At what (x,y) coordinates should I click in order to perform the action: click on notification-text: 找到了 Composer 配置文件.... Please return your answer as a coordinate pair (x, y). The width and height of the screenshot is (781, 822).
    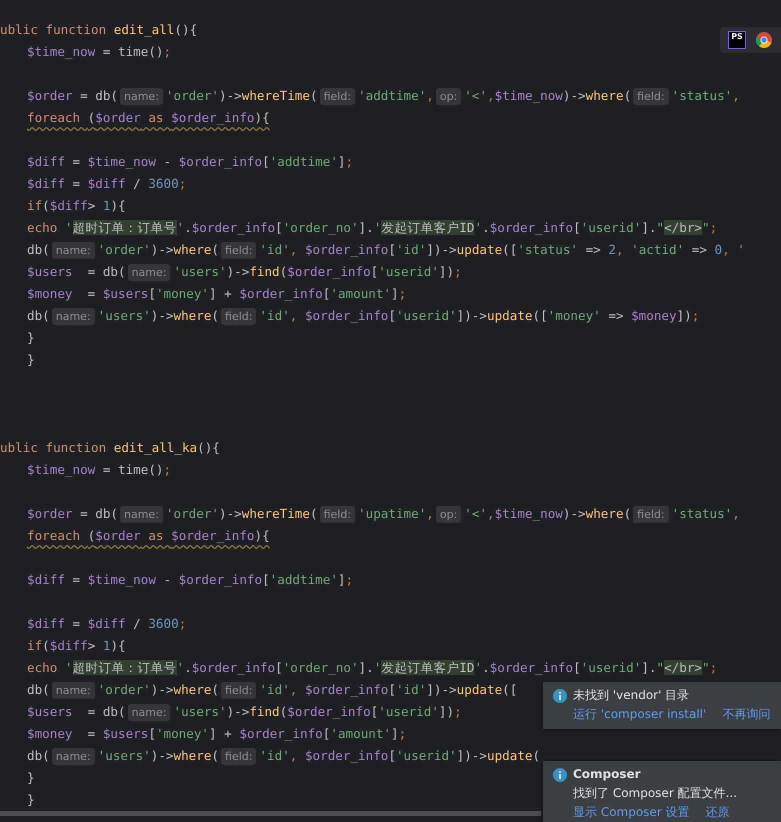
    Looking at the image, I should click on (655, 793).